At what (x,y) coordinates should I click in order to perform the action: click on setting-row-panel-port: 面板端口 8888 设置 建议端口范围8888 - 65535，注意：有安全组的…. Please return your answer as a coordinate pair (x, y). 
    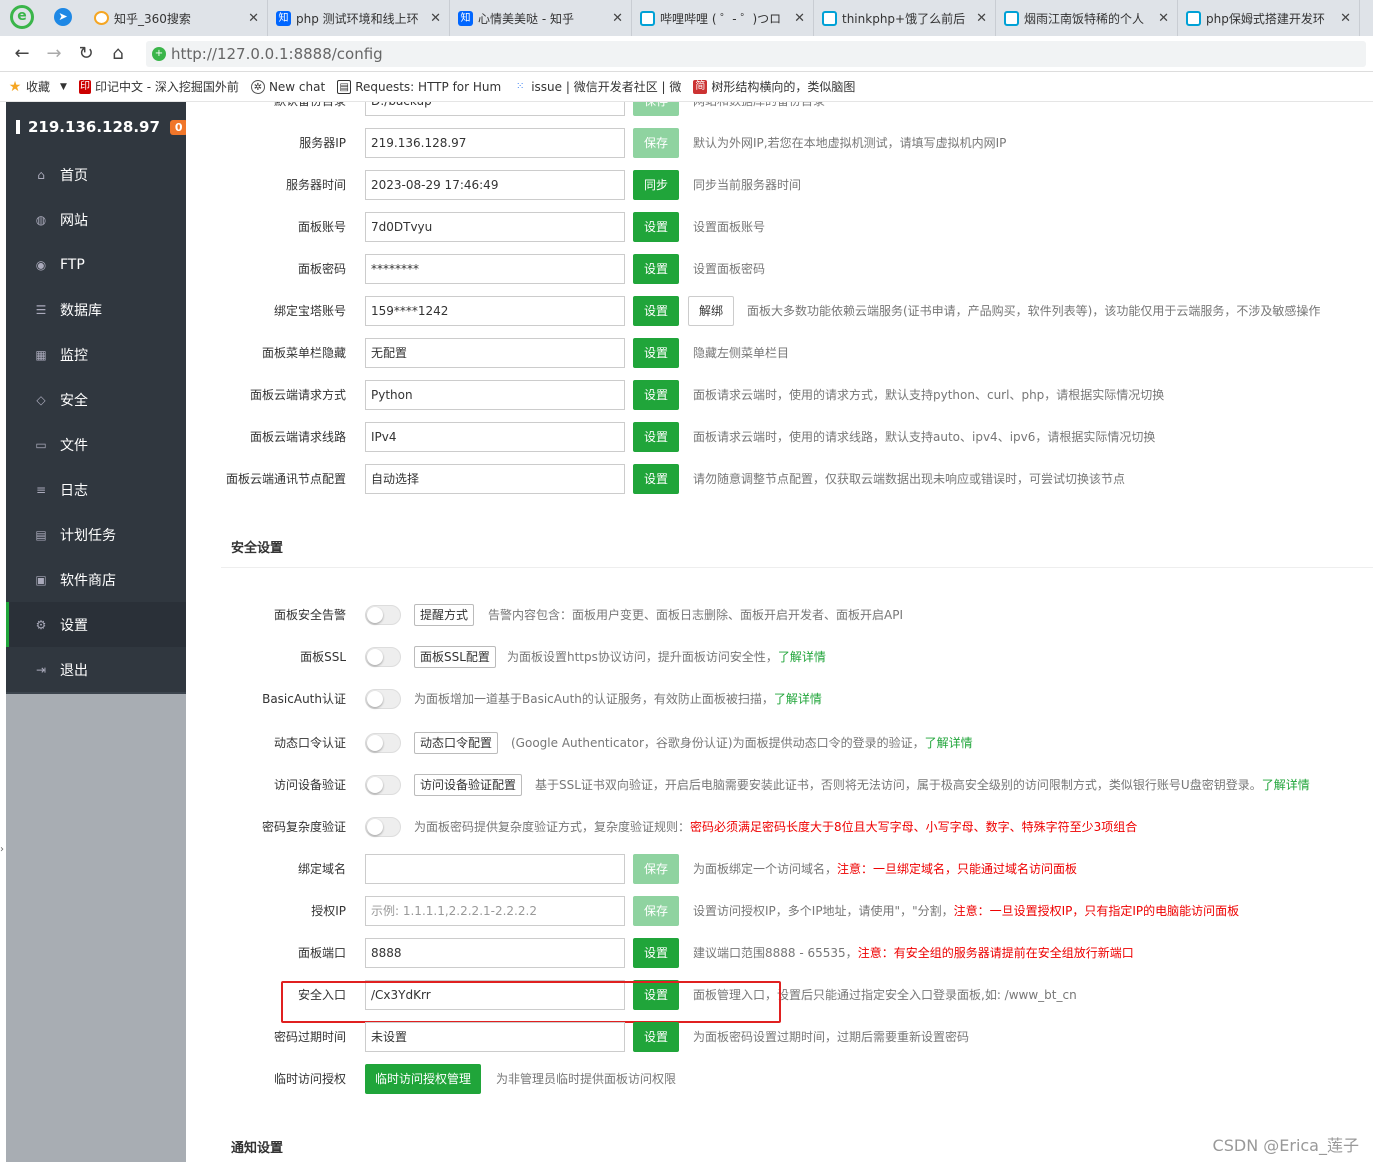
    Looking at the image, I should click on (786, 953).